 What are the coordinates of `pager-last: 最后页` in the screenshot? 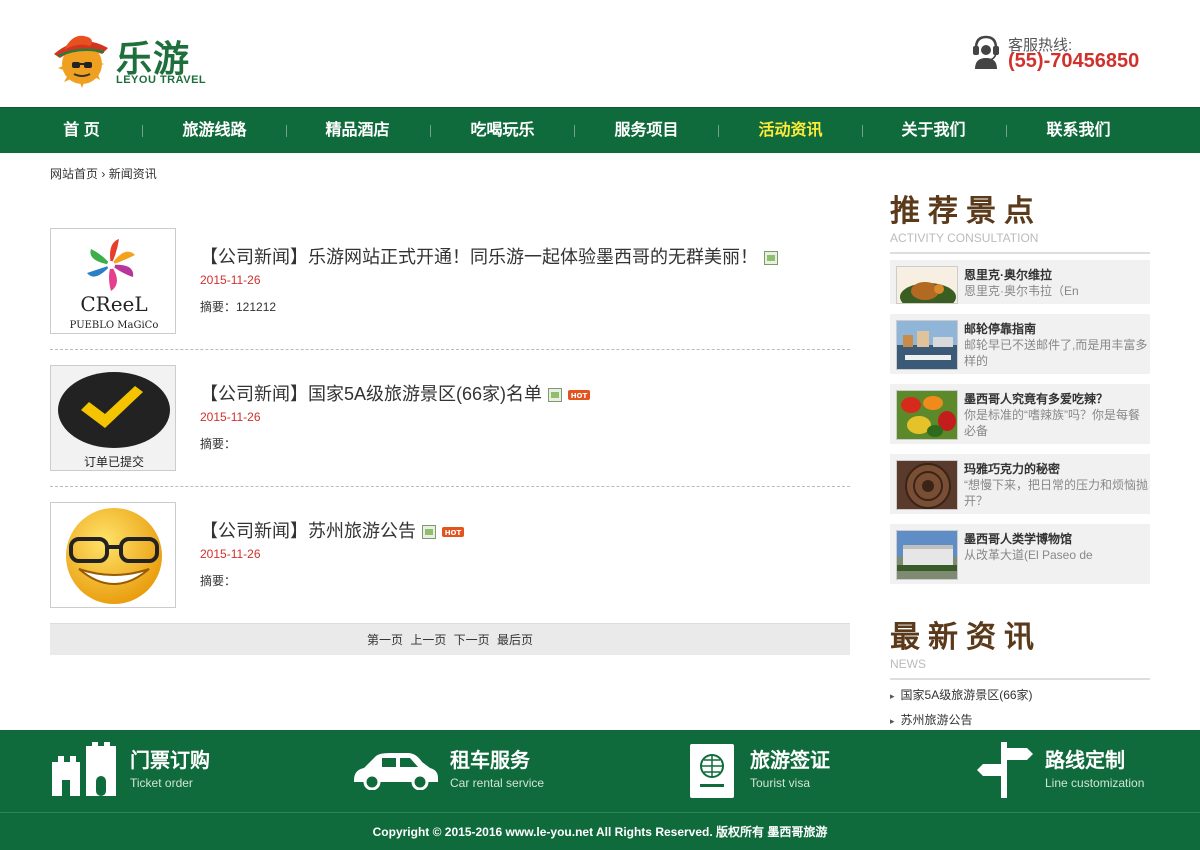 It's located at (515, 640).